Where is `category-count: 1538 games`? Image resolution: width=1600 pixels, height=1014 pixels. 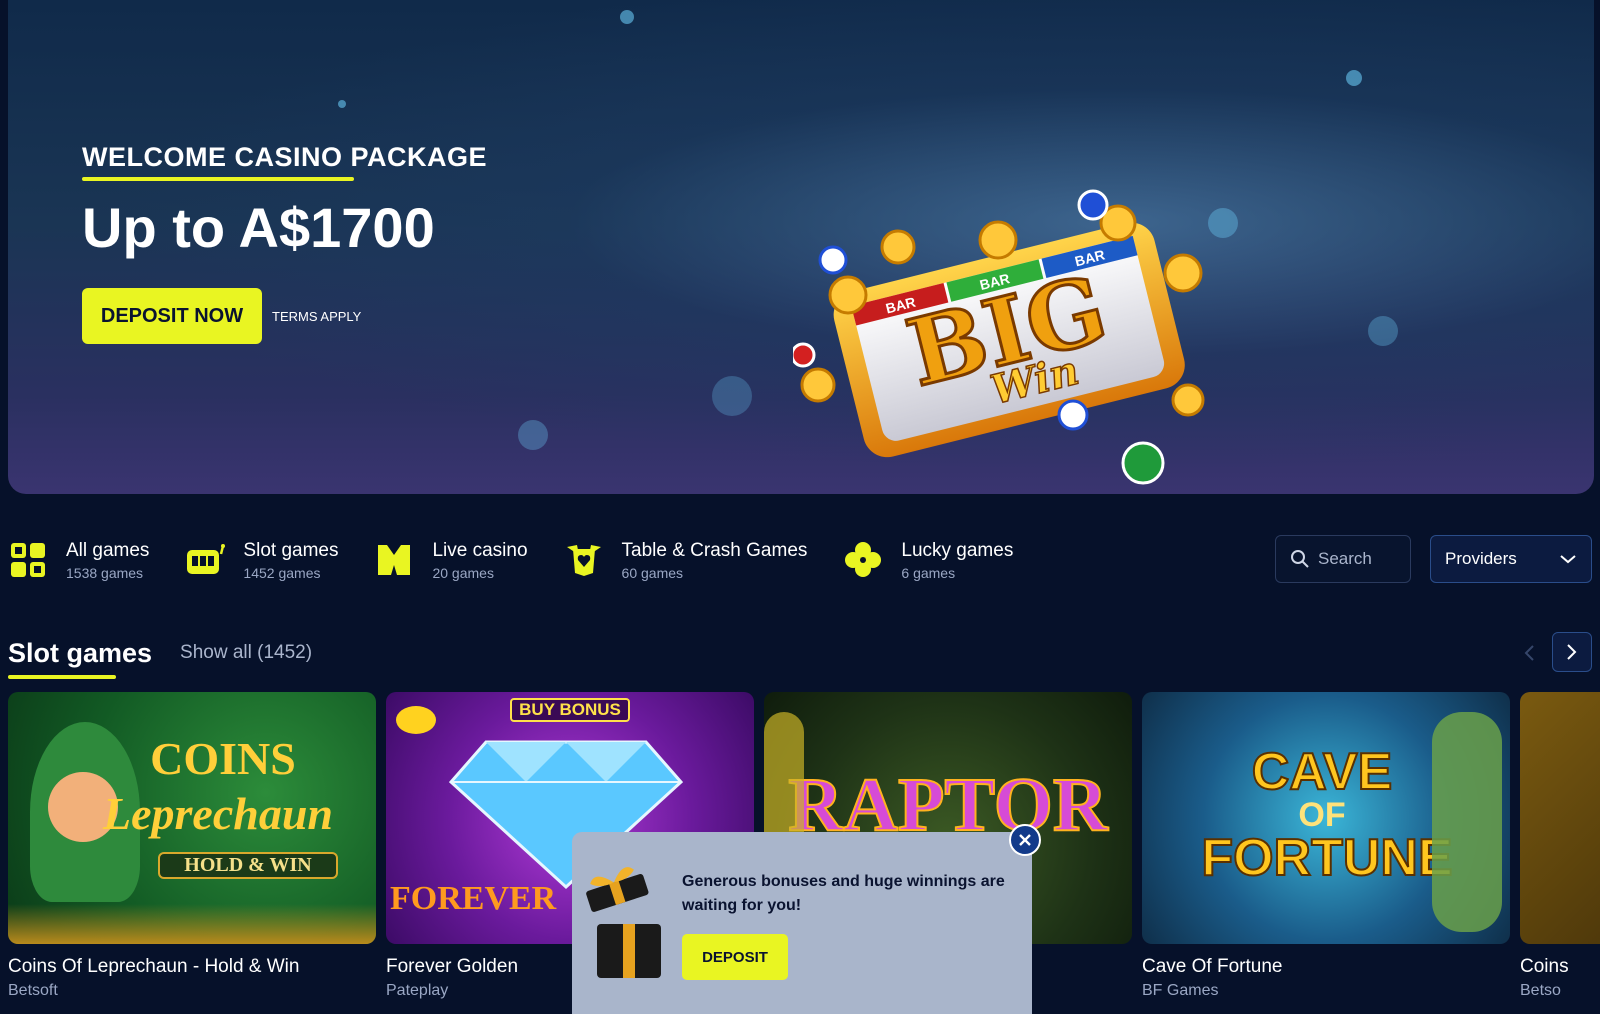 category-count: 1538 games is located at coordinates (105, 572).